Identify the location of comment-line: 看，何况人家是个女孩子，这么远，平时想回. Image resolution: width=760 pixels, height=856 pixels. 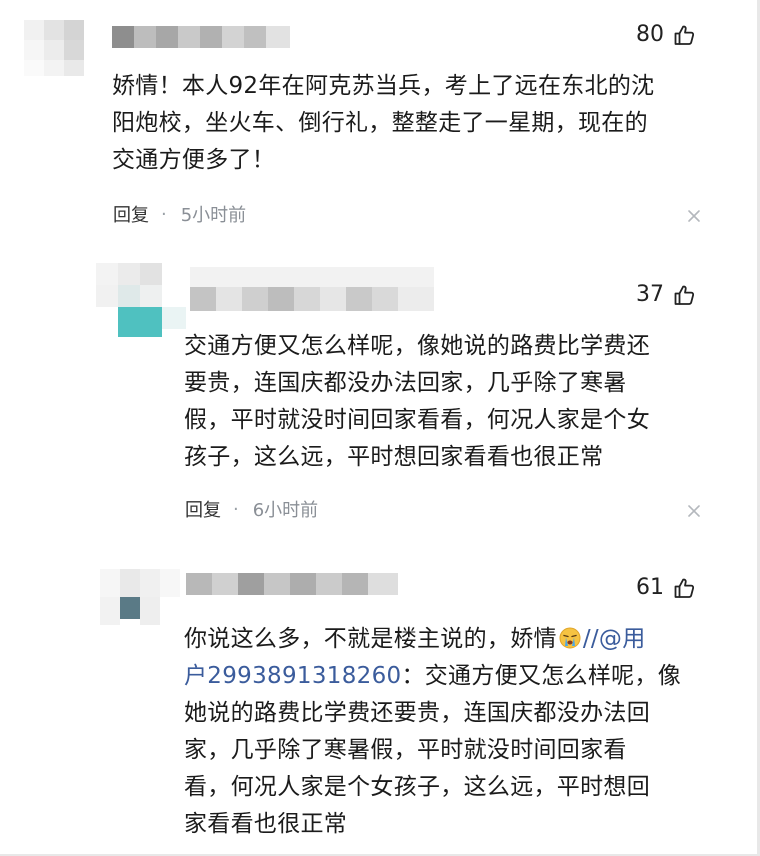
(417, 787).